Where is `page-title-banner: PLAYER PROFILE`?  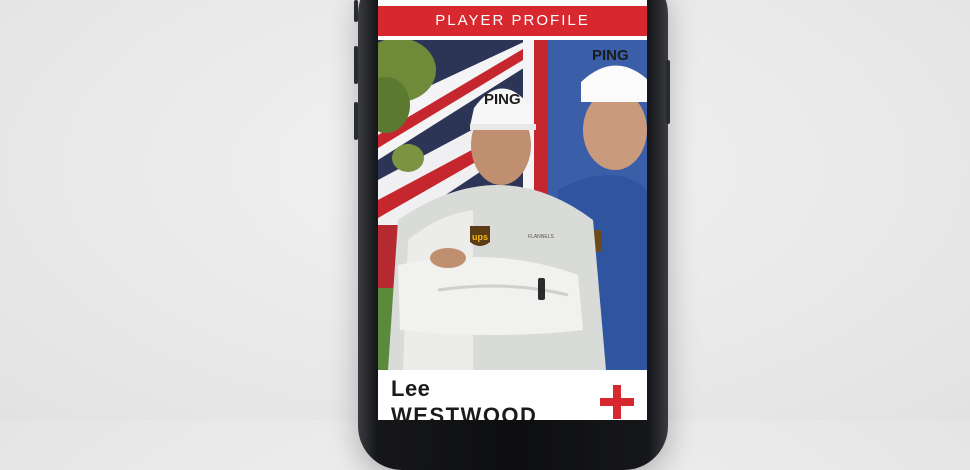
page-title-banner: PLAYER PROFILE is located at coordinates (512, 21).